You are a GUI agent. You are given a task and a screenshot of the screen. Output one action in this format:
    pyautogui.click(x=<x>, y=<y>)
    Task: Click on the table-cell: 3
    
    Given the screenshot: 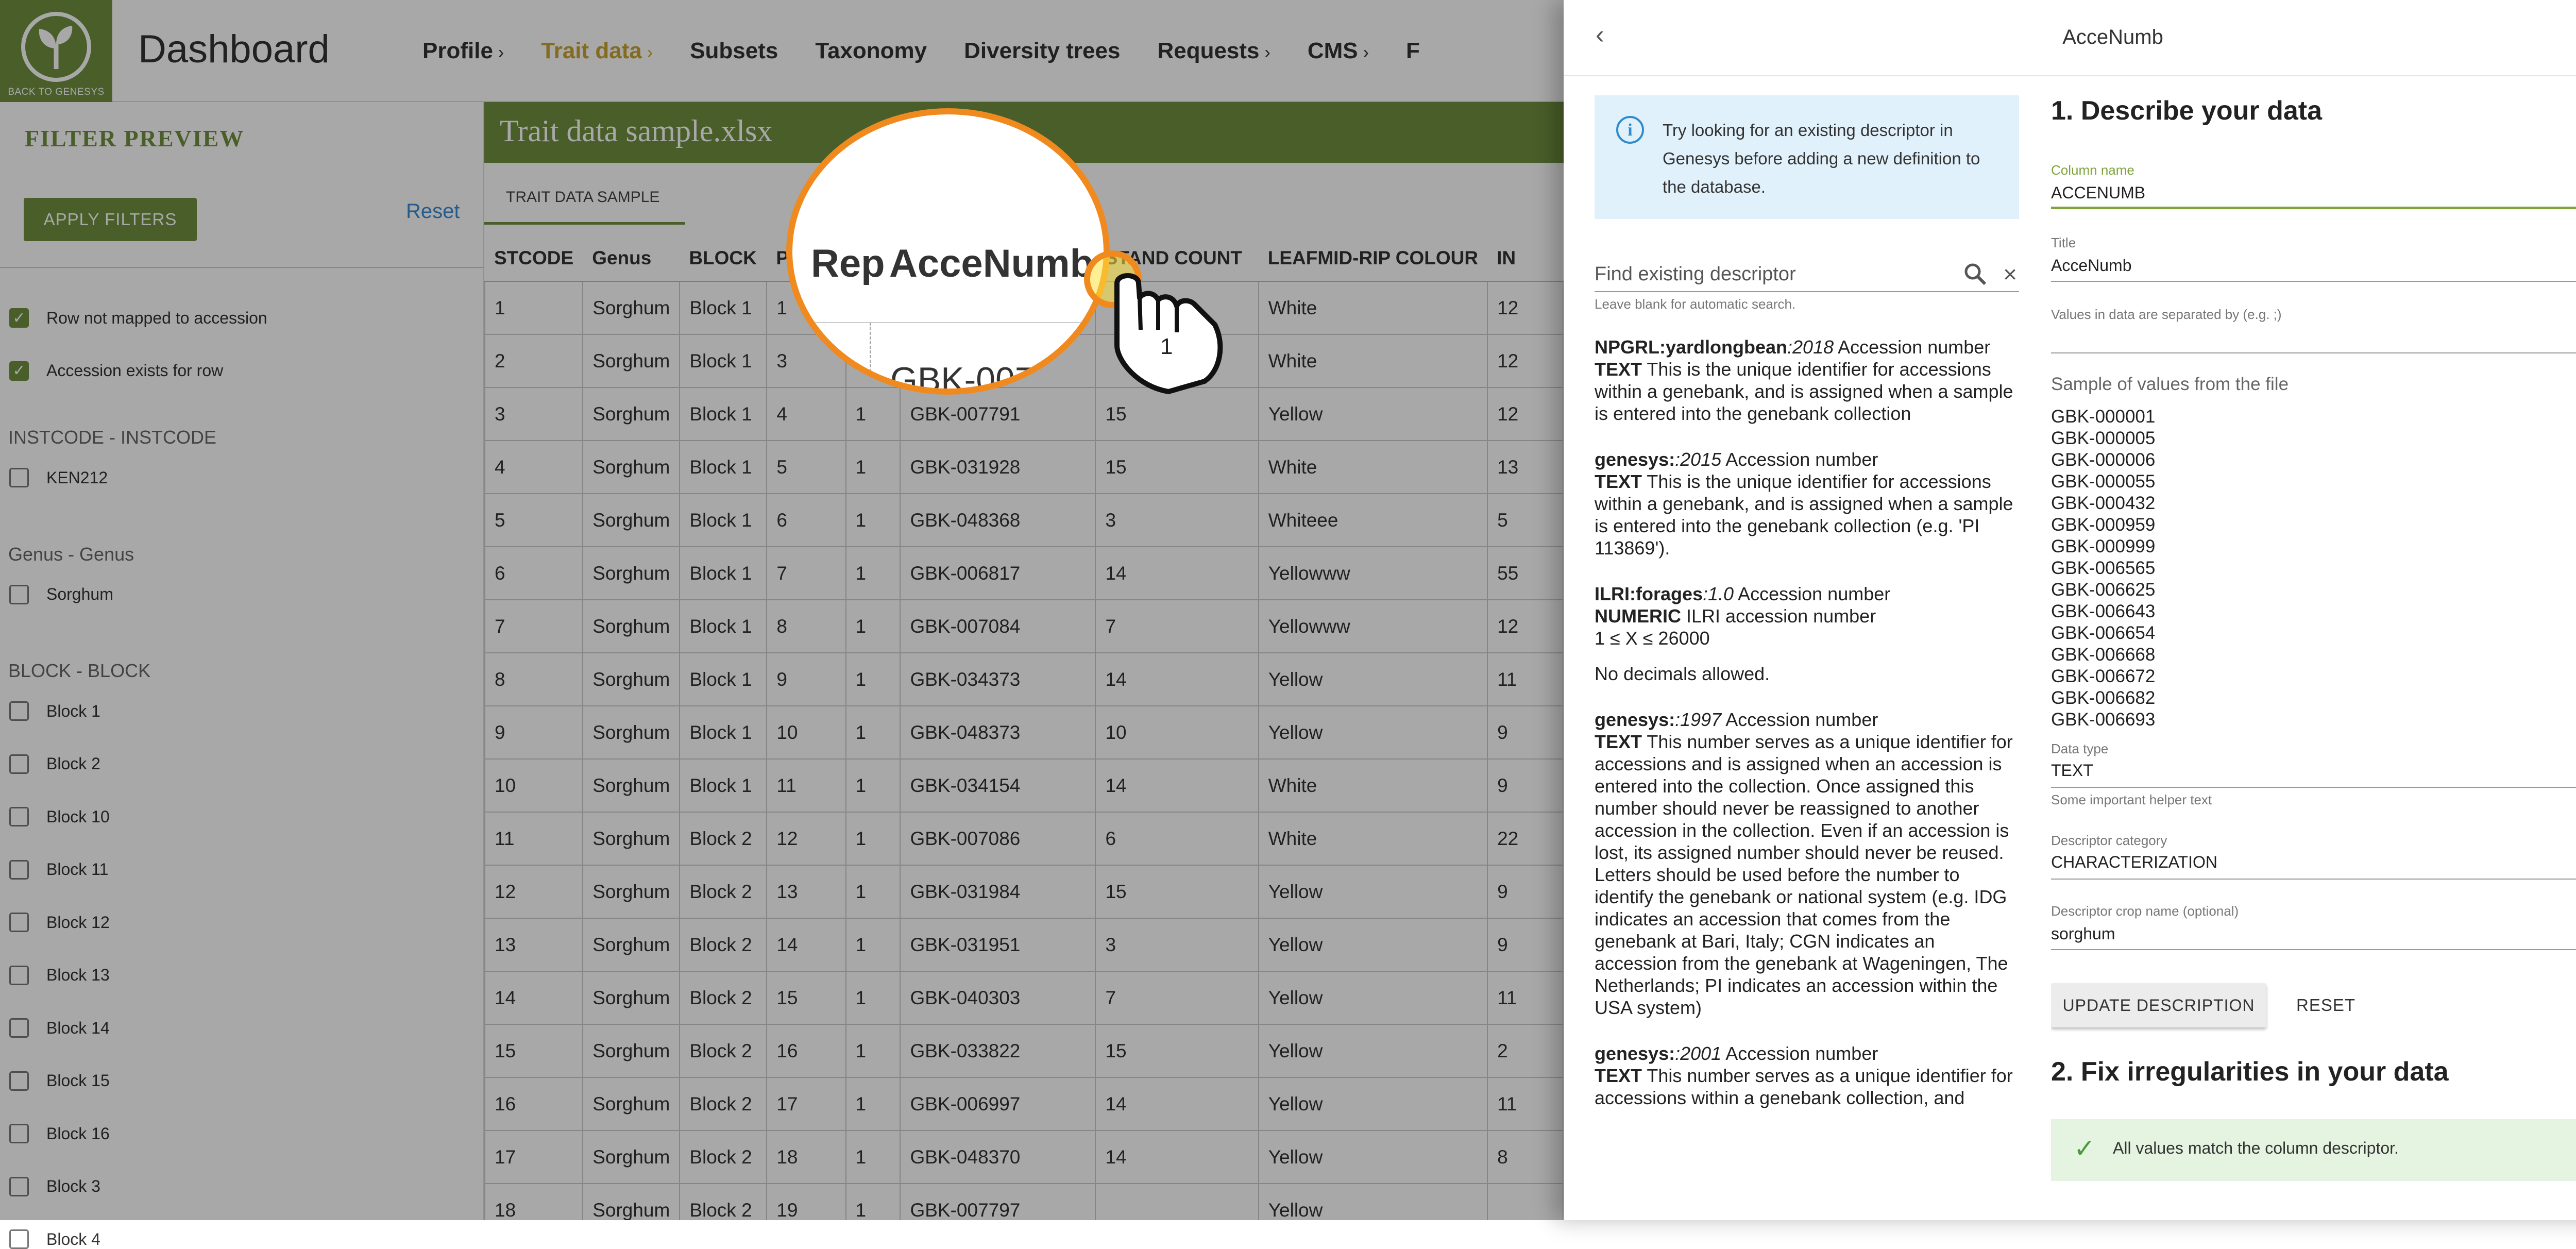 What is the action you would take?
    pyautogui.click(x=1177, y=520)
    